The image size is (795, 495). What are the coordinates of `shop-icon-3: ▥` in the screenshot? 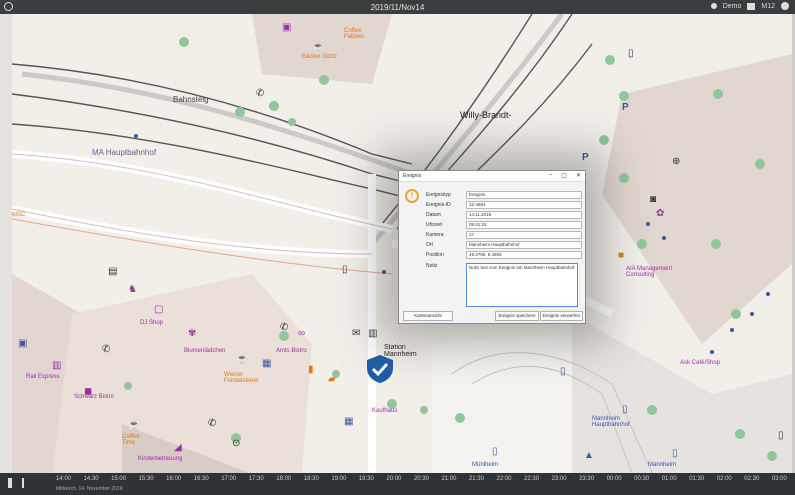 It's located at (56, 365).